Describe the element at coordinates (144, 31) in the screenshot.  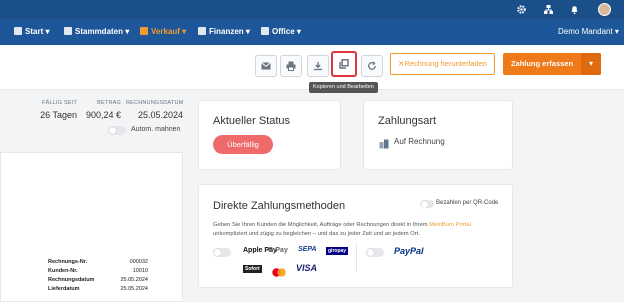
I see `cart-icon` at that location.